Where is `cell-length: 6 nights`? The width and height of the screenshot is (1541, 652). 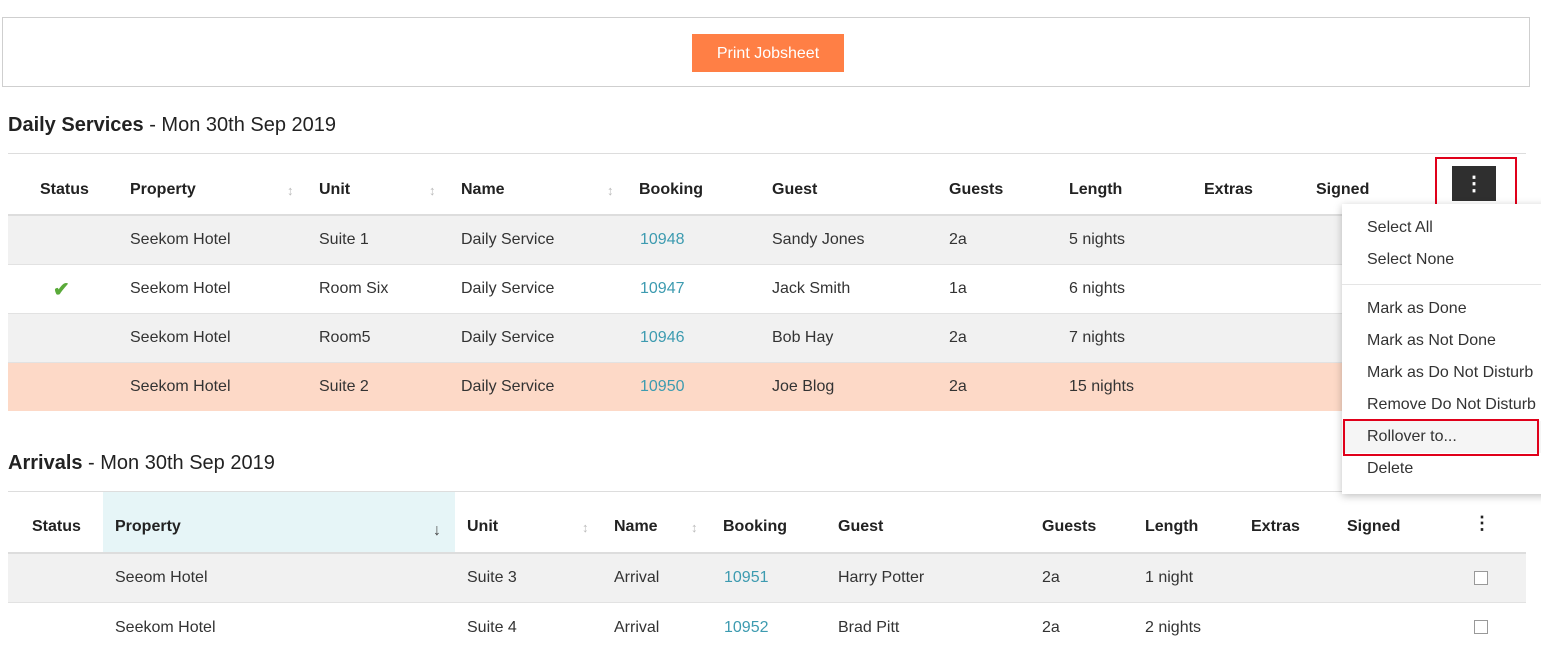 cell-length: 6 nights is located at coordinates (1097, 288).